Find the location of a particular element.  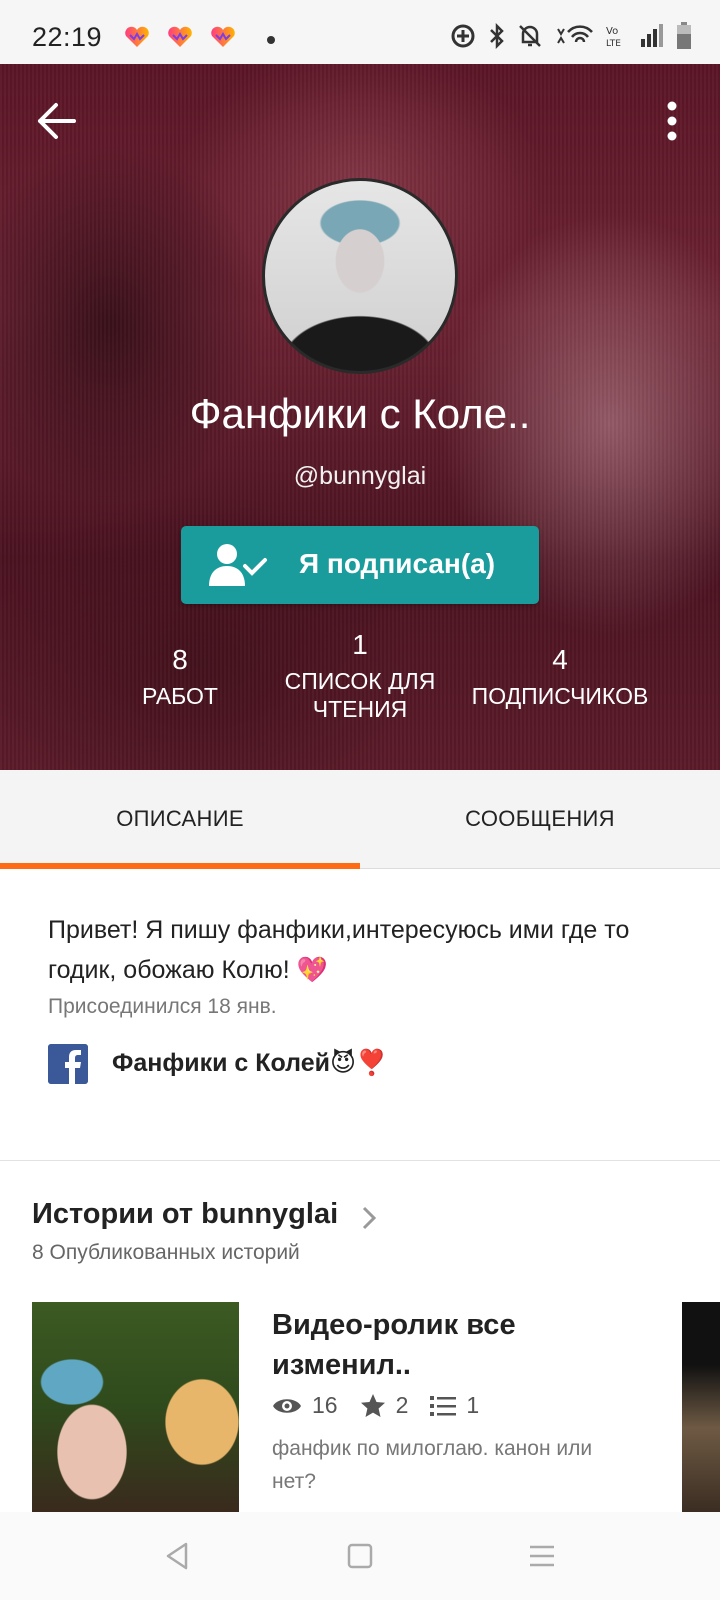

section-divider is located at coordinates (360, 1160).